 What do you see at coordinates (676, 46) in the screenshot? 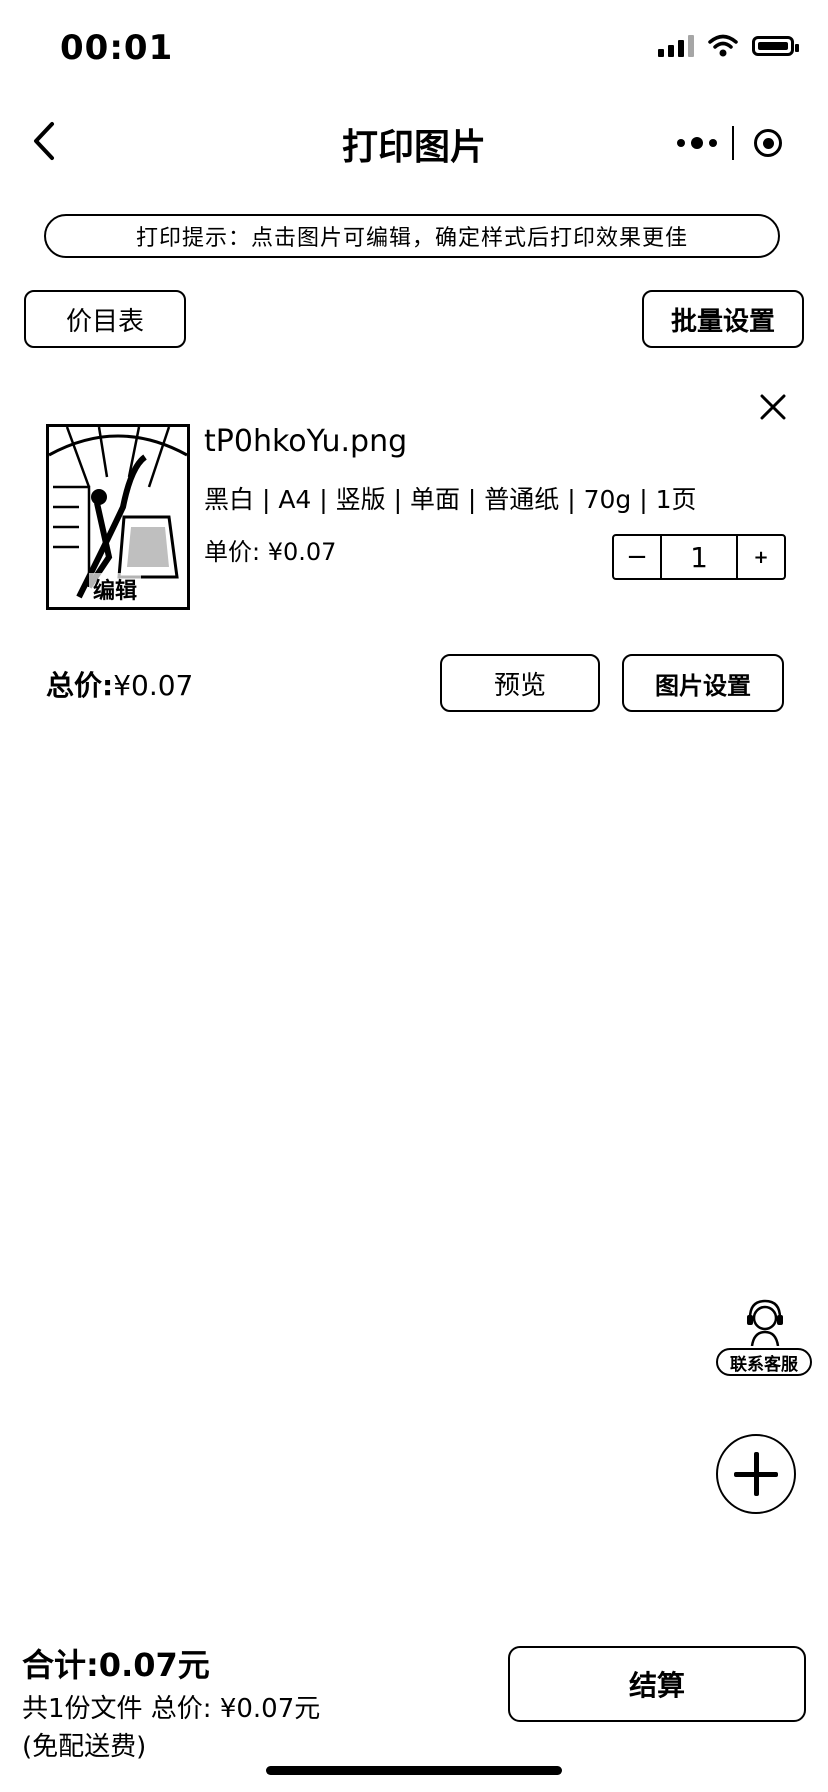
I see `cellular-signal-icon` at bounding box center [676, 46].